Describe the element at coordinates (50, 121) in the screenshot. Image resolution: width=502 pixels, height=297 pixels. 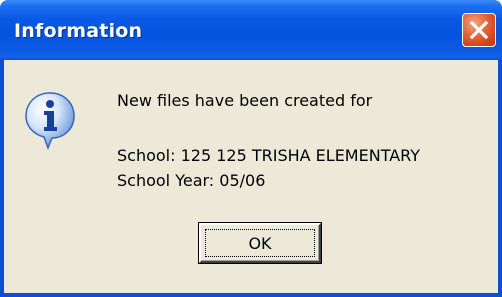
I see `information-icon` at that location.